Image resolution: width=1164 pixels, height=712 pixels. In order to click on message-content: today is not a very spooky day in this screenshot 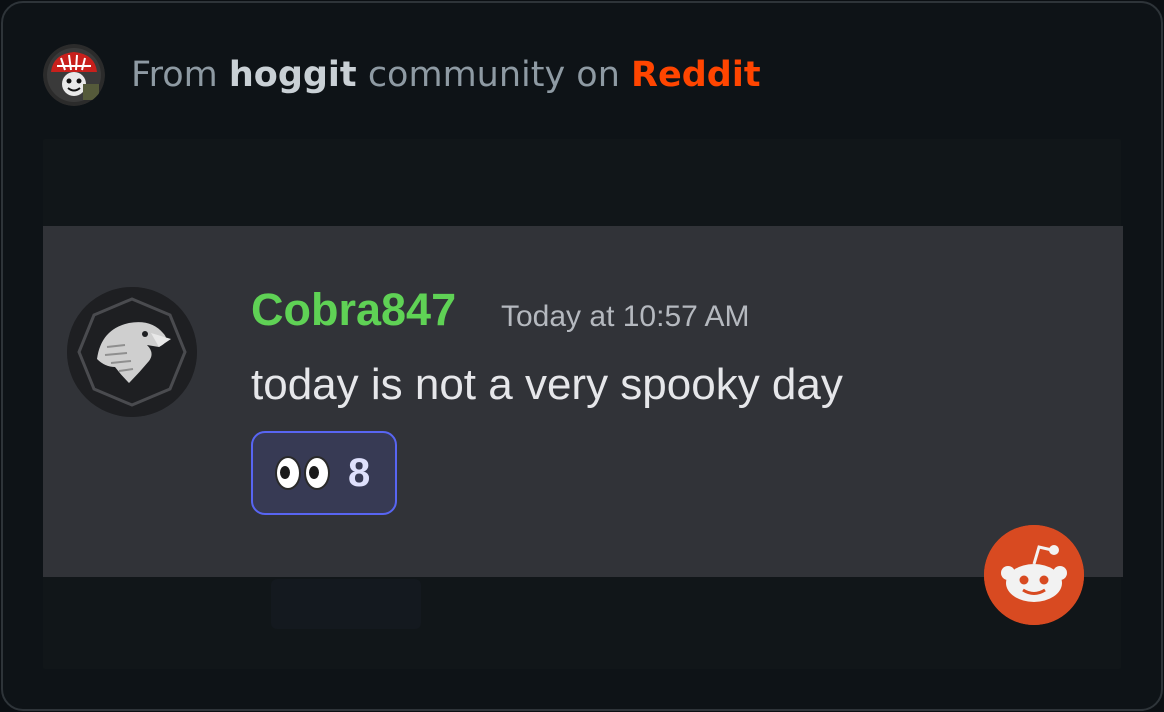, I will do `click(547, 384)`.